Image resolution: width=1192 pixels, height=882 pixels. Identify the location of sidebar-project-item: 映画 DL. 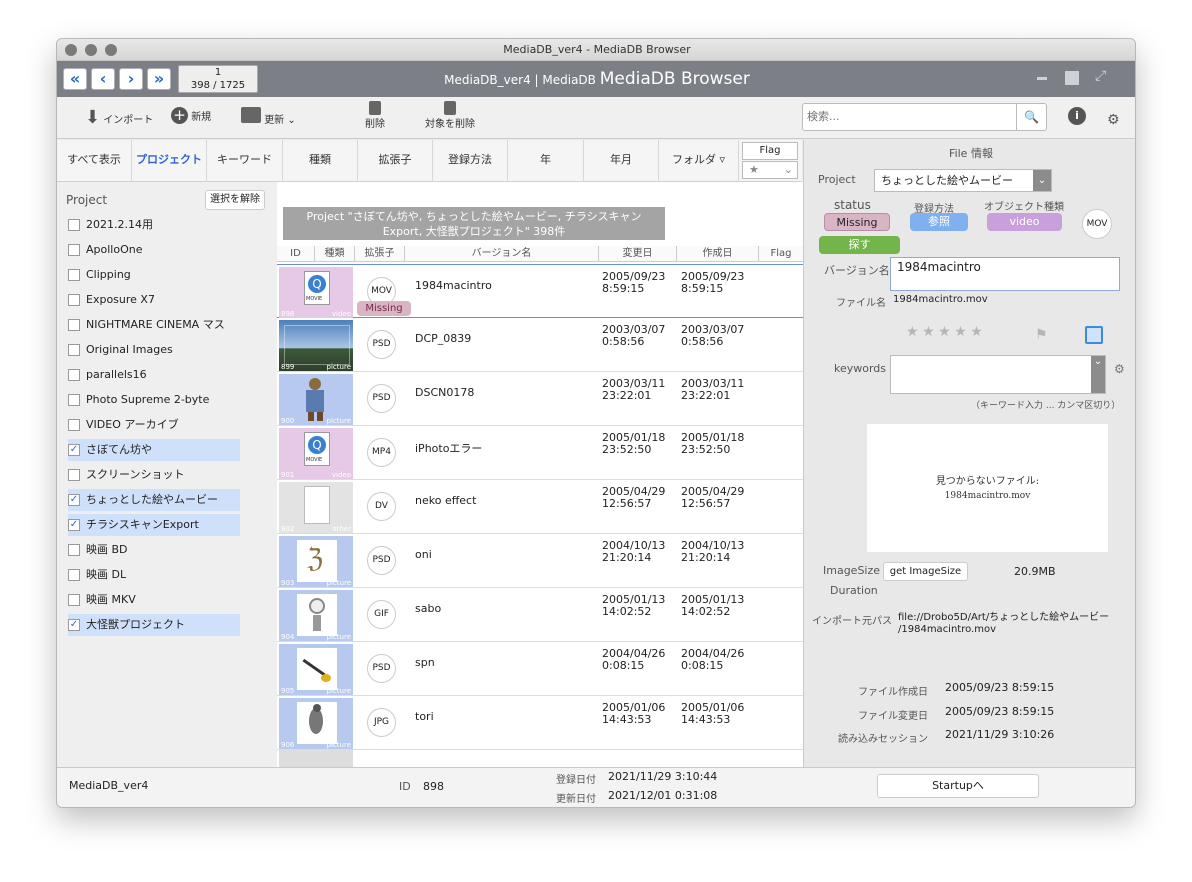
(154, 575).